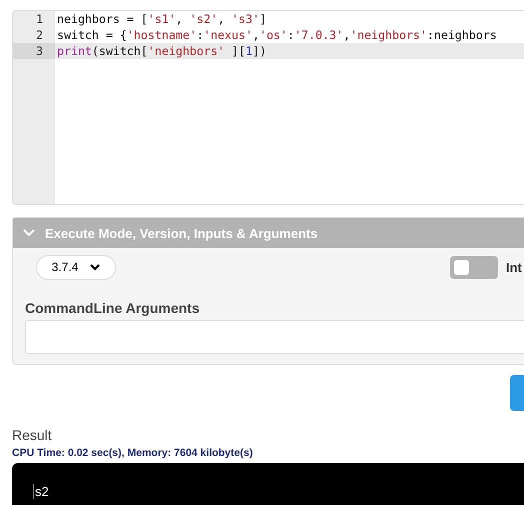  Describe the element at coordinates (161, 19) in the screenshot. I see `code-line: neighbors = ['s1', 's2', 's3']` at that location.